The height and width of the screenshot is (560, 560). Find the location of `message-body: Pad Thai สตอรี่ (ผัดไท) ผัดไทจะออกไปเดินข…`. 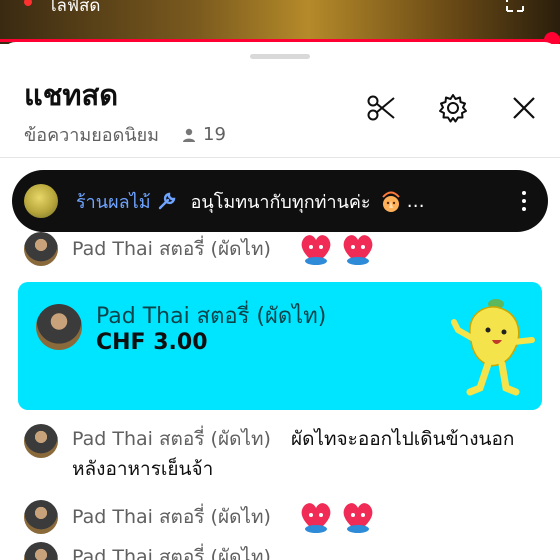

message-body: Pad Thai สตอรี่ (ผัดไท) ผัดไทจะออกไปเดินข… is located at coordinates (307, 454).